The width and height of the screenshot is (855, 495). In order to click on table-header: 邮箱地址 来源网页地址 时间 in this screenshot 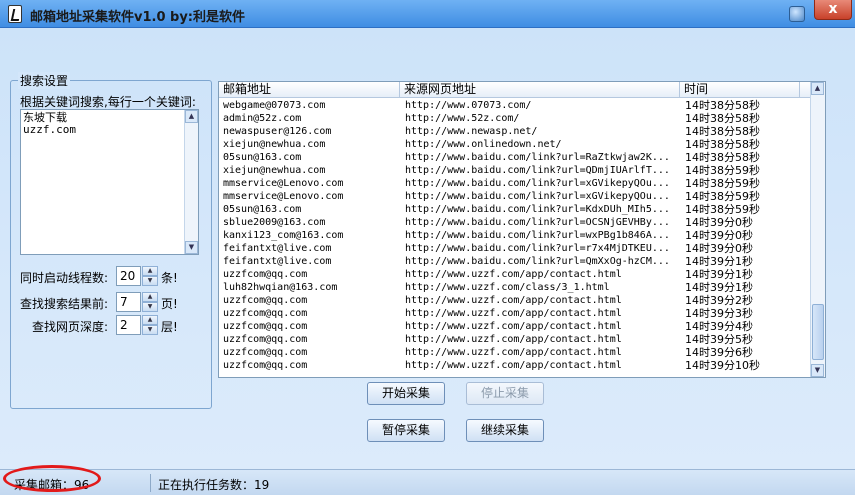, I will do `click(515, 90)`.